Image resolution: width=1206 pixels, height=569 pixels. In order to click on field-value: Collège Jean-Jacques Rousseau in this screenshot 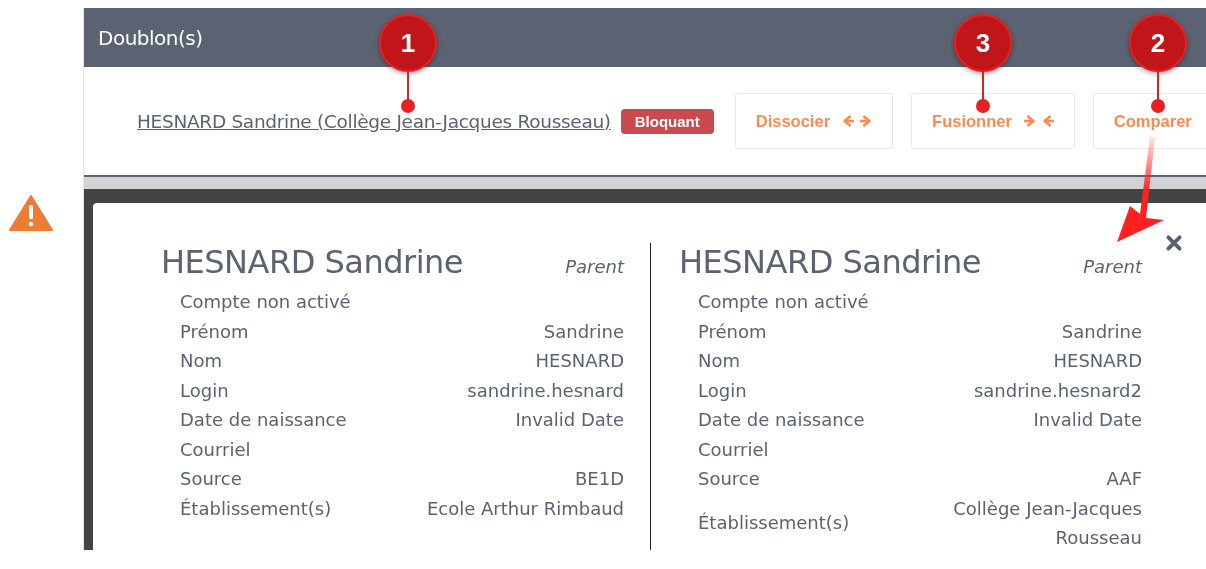, I will do `click(1047, 523)`.